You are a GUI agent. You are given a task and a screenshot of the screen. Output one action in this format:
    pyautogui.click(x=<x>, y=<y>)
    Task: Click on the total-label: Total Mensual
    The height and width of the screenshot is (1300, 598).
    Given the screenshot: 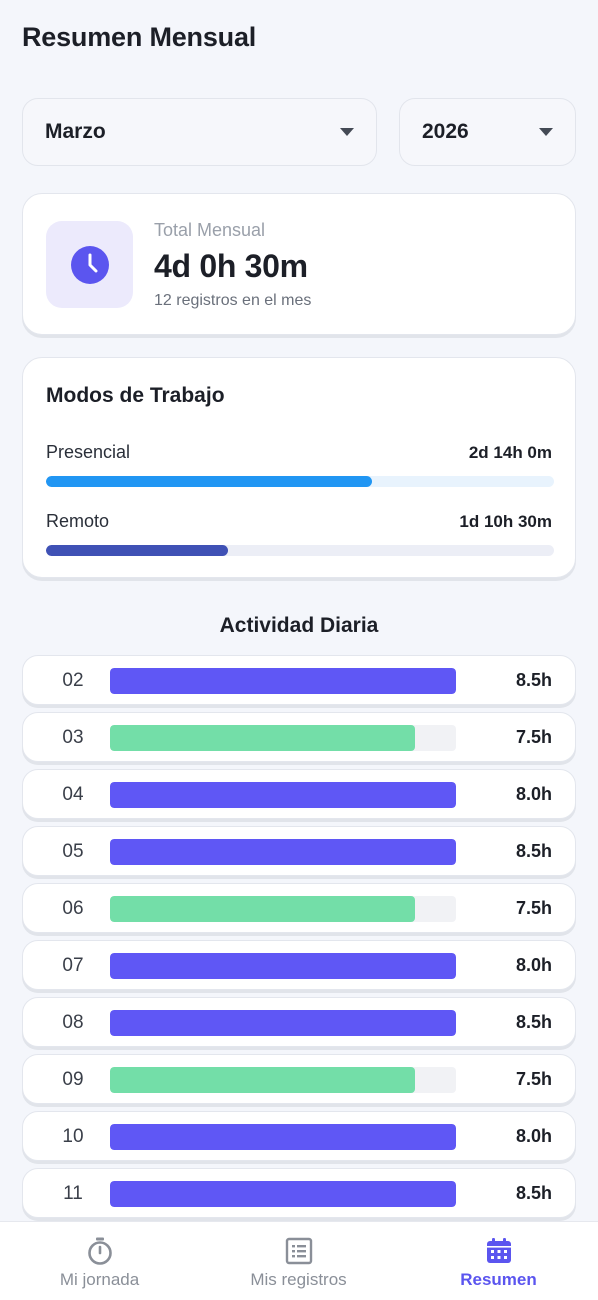 What is the action you would take?
    pyautogui.click(x=210, y=230)
    